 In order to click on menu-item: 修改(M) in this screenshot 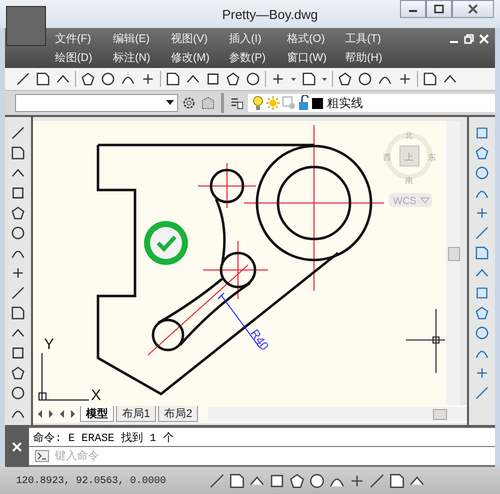, I will do `click(200, 57)`.